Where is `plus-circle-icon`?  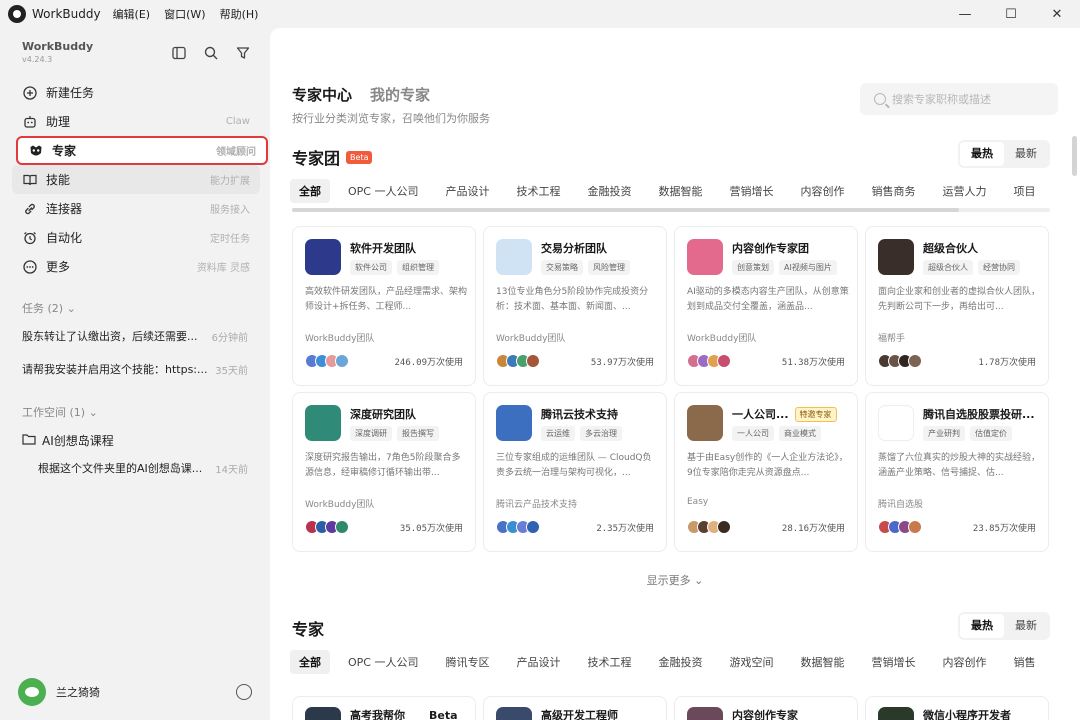
plus-circle-icon is located at coordinates (30, 93).